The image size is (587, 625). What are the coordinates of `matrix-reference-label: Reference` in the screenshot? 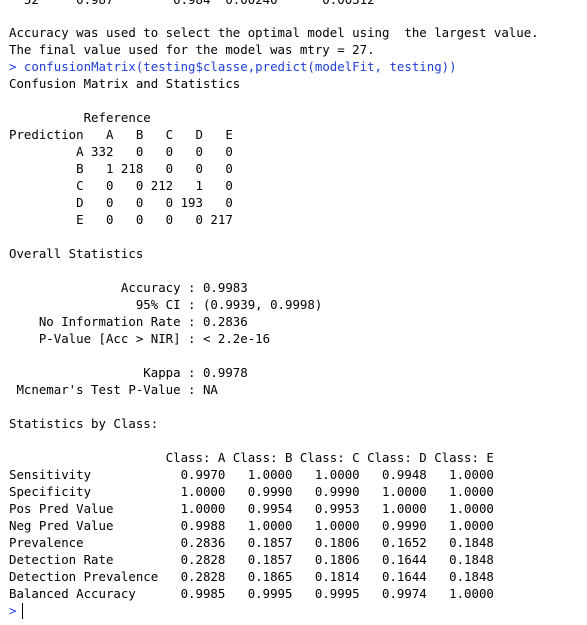 It's located at (80, 117).